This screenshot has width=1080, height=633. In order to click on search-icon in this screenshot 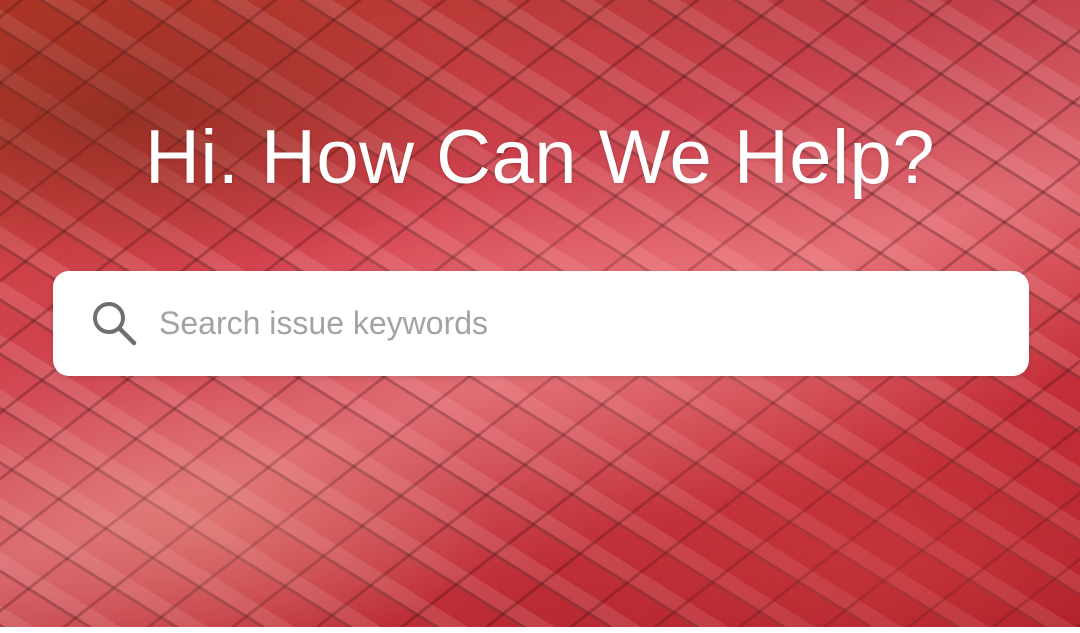, I will do `click(115, 324)`.